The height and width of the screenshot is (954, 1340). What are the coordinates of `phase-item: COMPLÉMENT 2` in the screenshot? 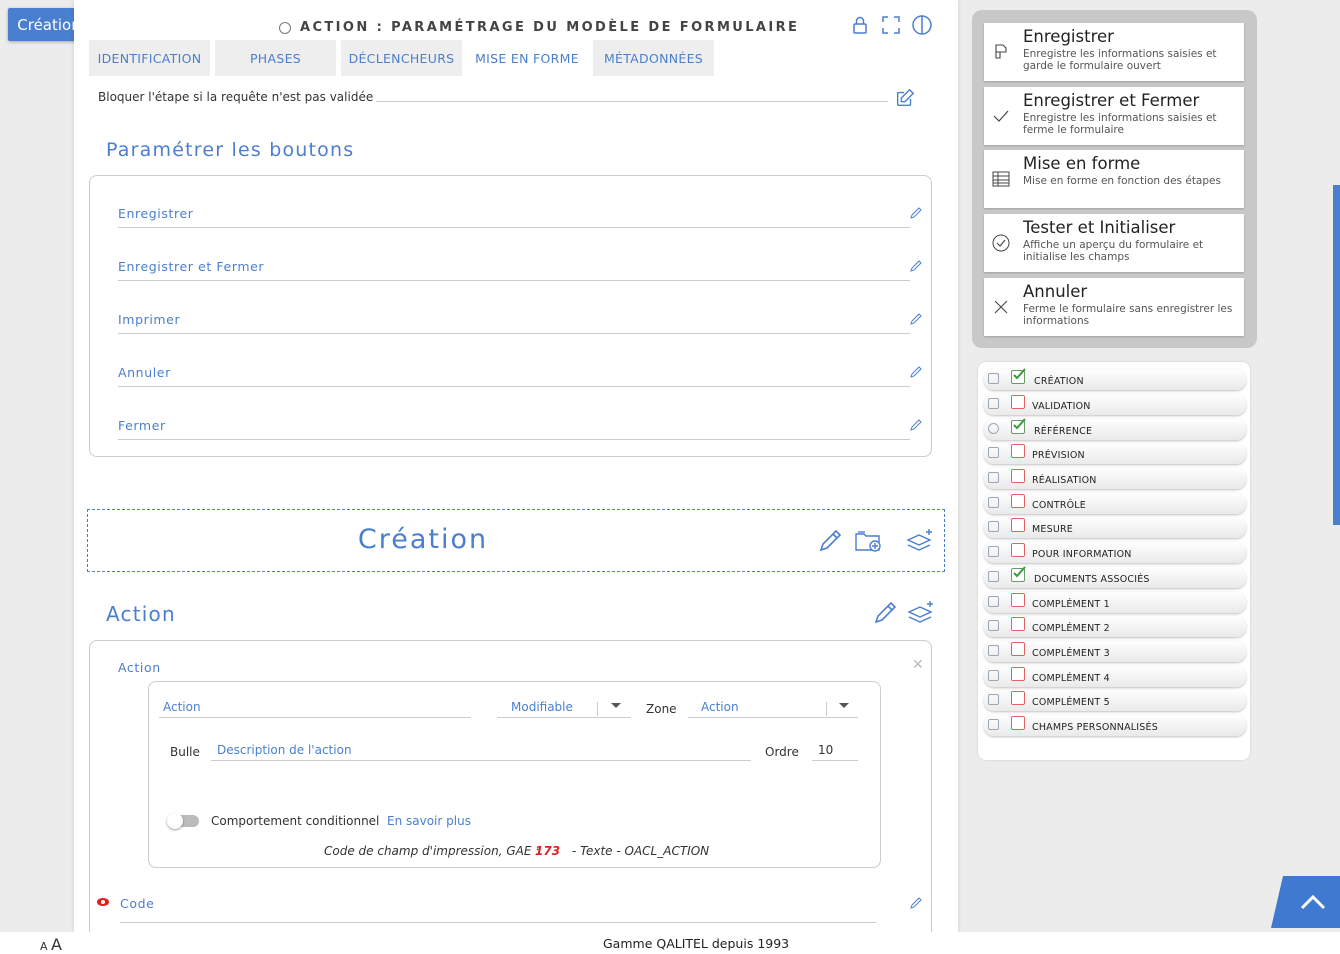 It's located at (1115, 626).